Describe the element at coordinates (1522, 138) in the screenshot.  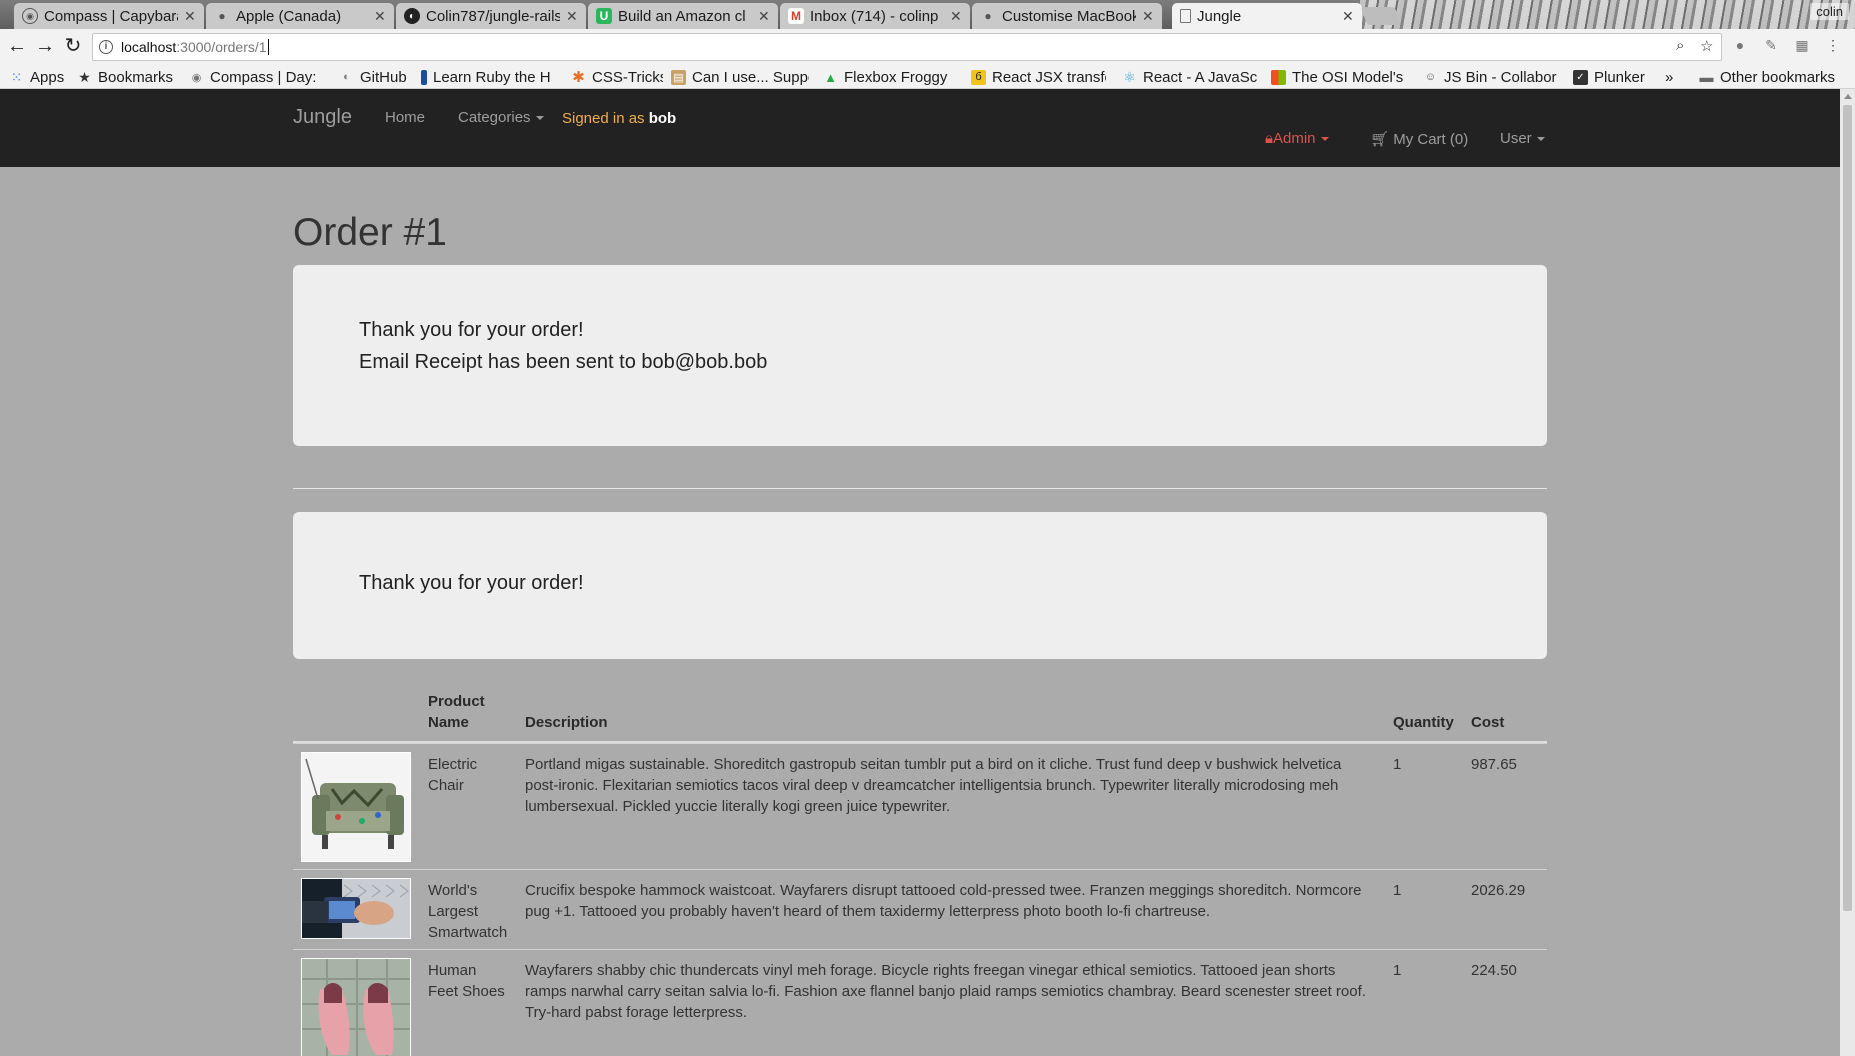
I see `nav-user-dropdown: User` at that location.